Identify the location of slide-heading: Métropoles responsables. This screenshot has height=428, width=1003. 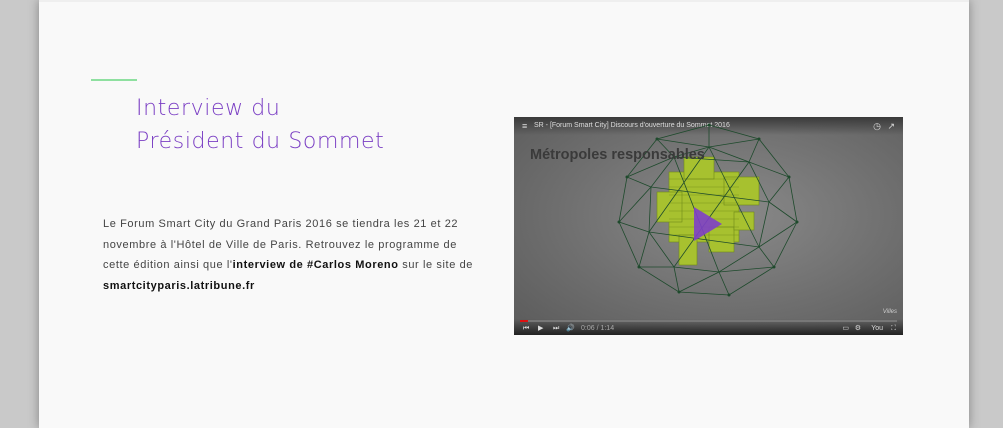
(617, 155).